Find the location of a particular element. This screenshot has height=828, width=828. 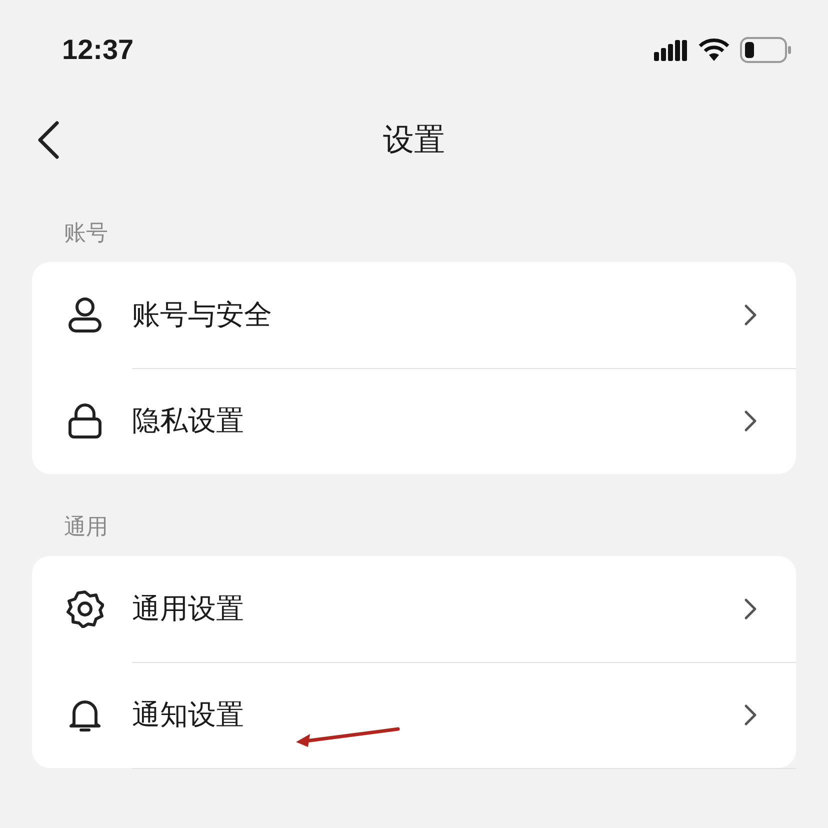

settings-icon is located at coordinates (85, 609).